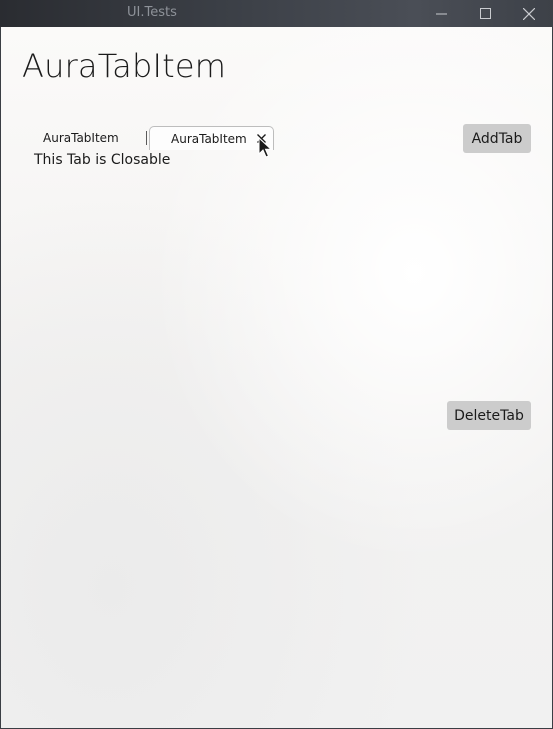  I want to click on minimize-icon, so click(441, 13).